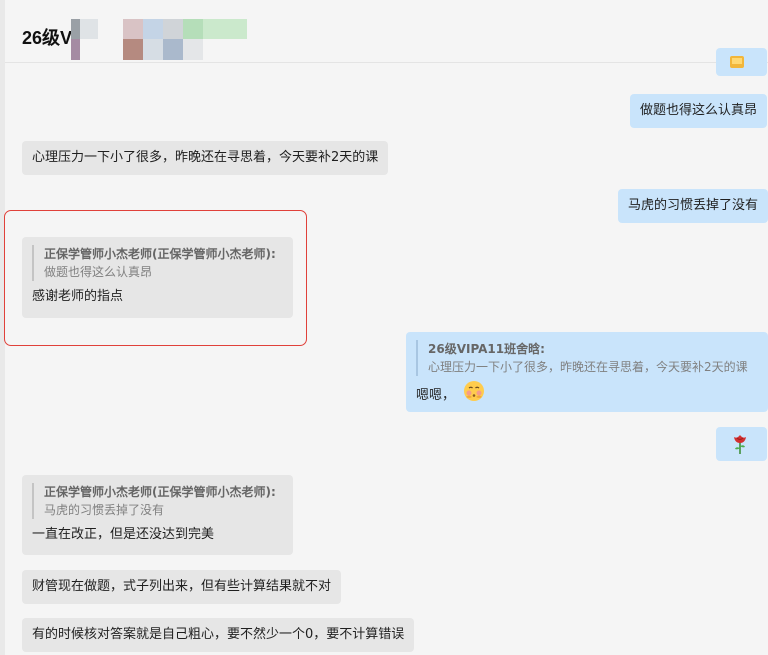 This screenshot has height=655, width=768. Describe the element at coordinates (78, 296) in the screenshot. I see `message-text: 感谢老师的指点` at that location.